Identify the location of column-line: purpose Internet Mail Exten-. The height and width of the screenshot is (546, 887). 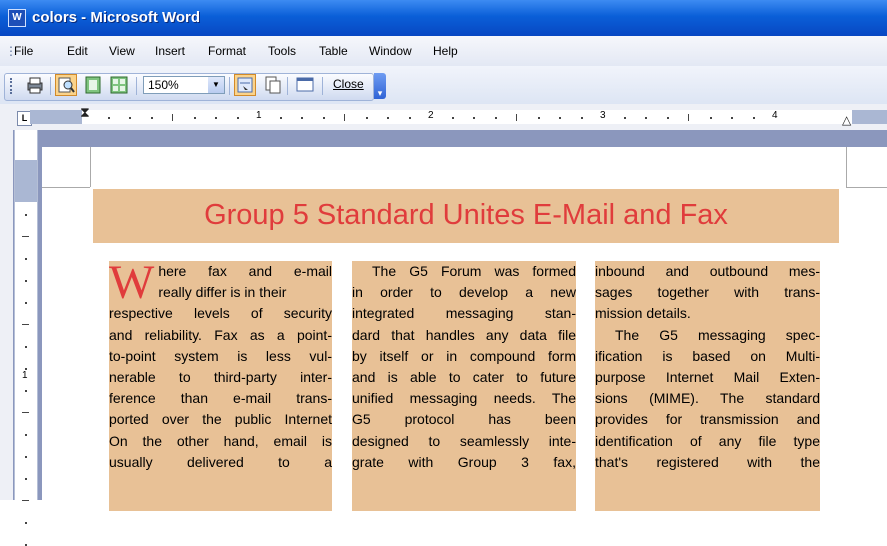
(707, 376).